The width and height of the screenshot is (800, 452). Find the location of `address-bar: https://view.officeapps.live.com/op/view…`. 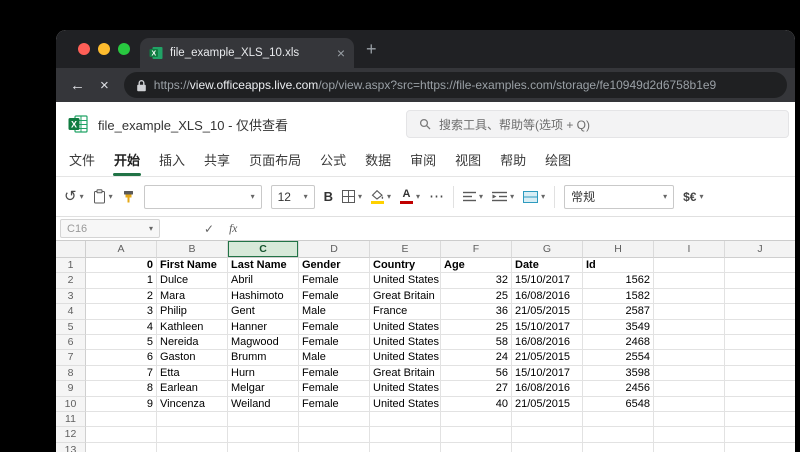

address-bar: https://view.officeapps.live.com/op/view… is located at coordinates (455, 85).